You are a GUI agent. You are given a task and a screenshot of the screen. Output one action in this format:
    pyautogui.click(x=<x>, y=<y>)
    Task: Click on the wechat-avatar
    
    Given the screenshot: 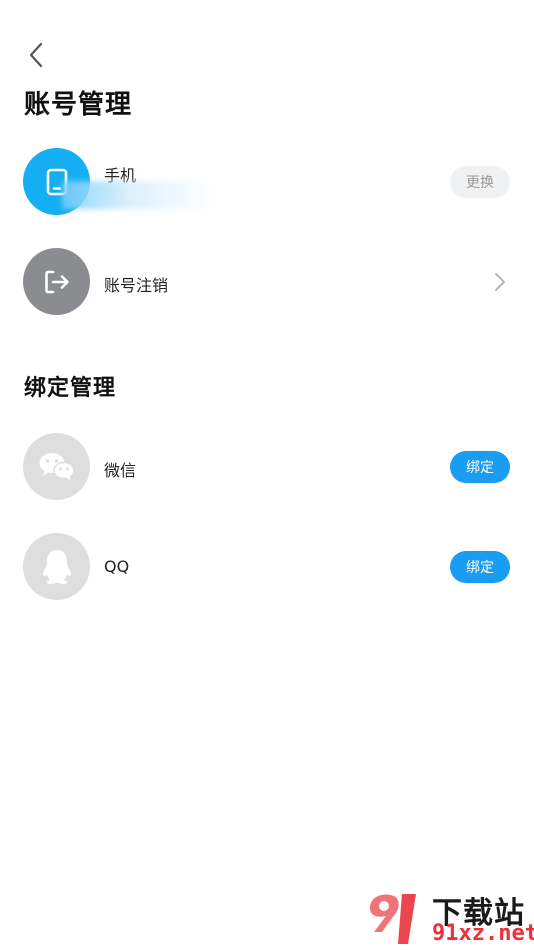 What is the action you would take?
    pyautogui.click(x=56, y=466)
    